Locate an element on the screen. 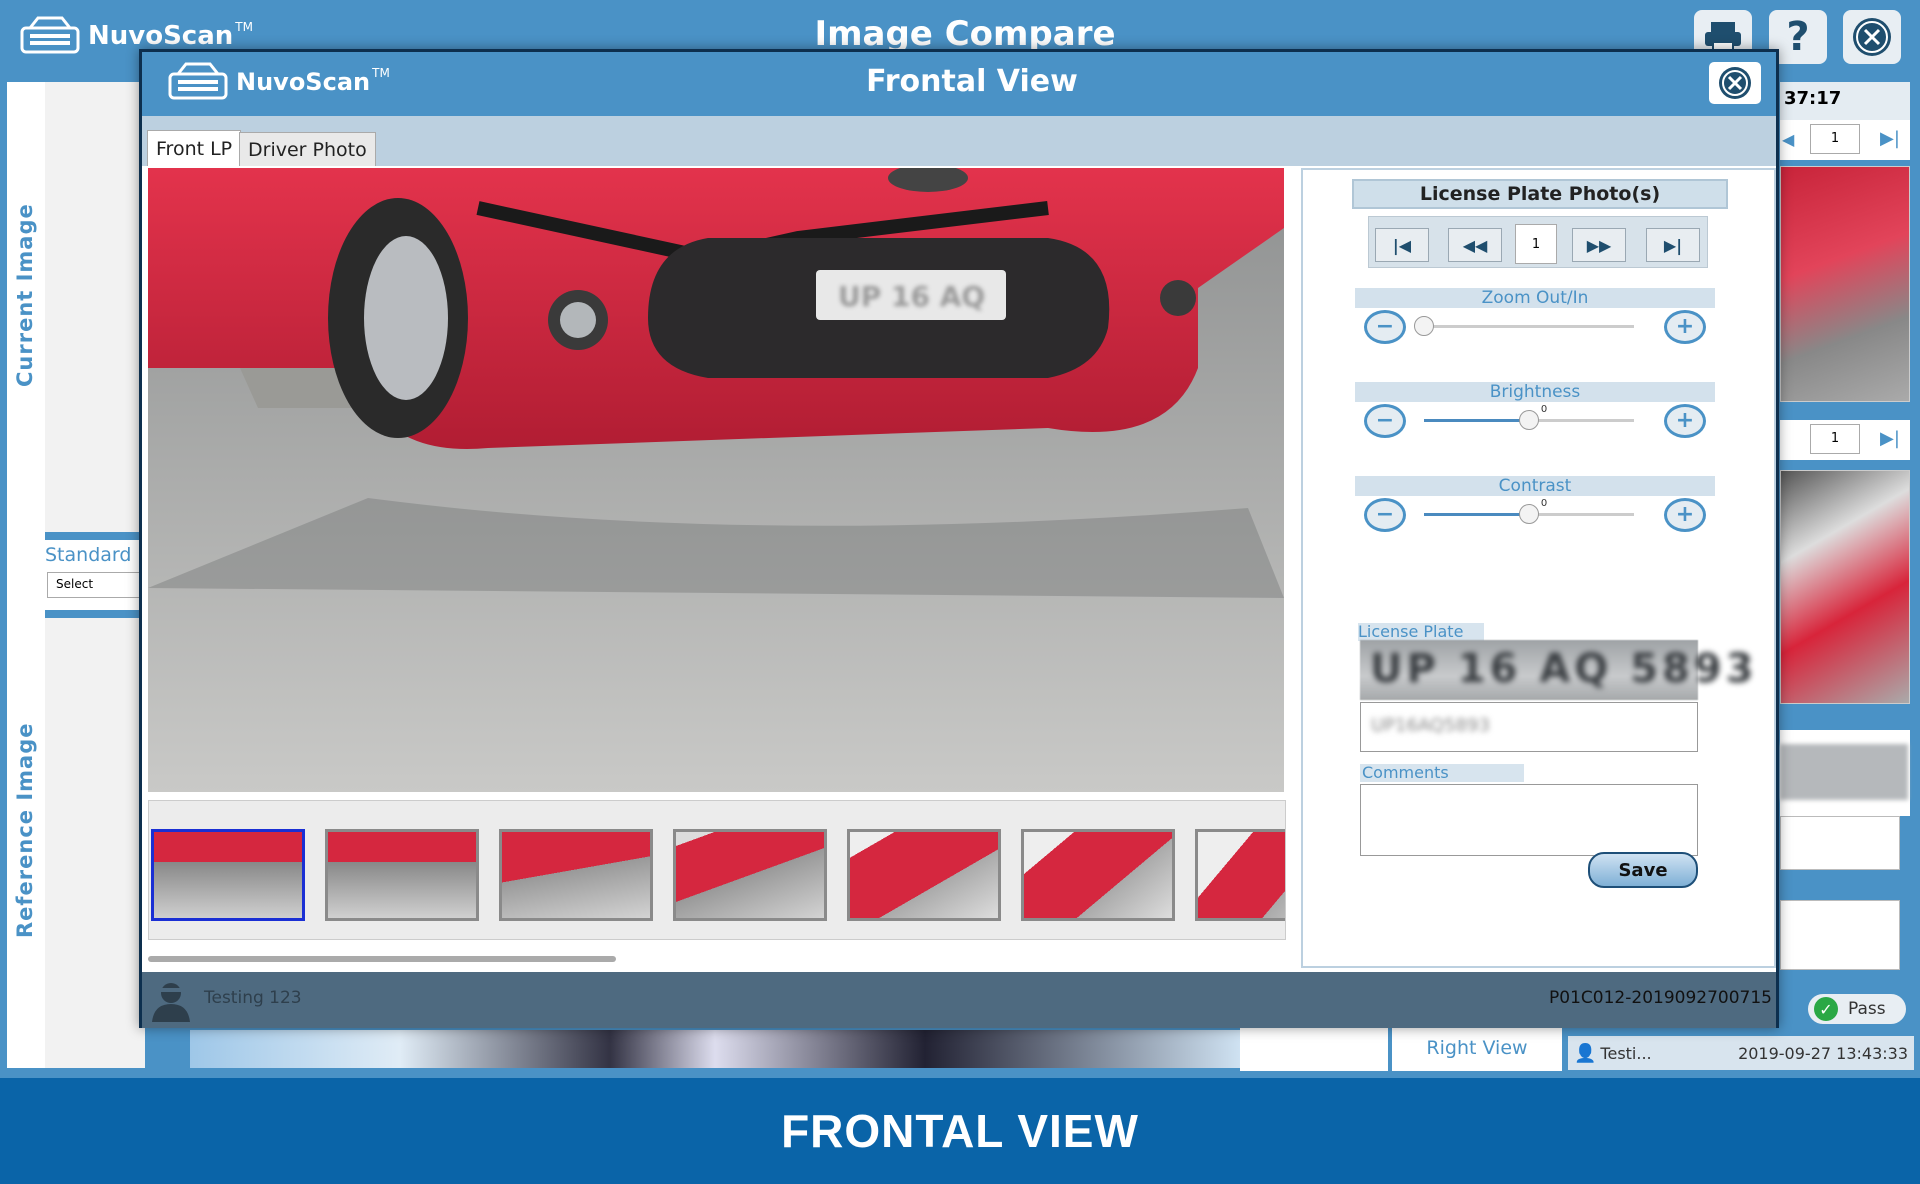  tab-driver-photo: Driver Photo is located at coordinates (307, 149).